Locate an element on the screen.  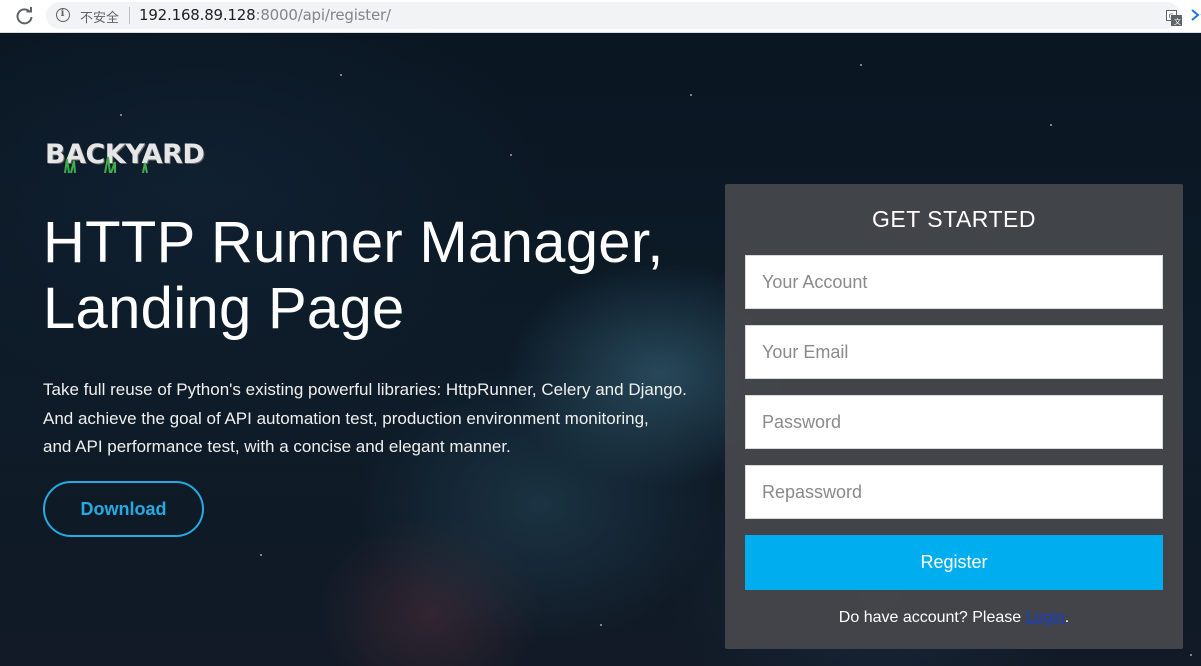
panel-title: GET STARTED is located at coordinates (954, 219).